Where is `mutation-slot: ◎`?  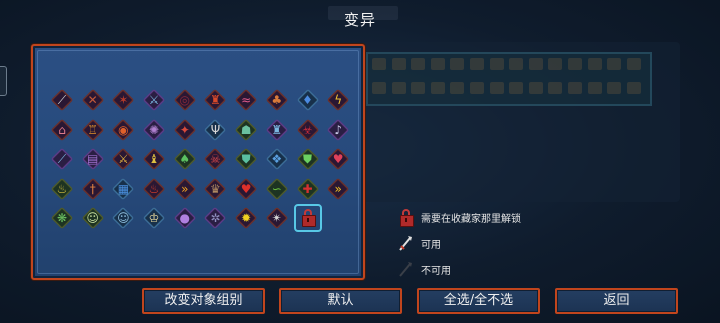
mutation-slot: ◎ is located at coordinates (185, 100).